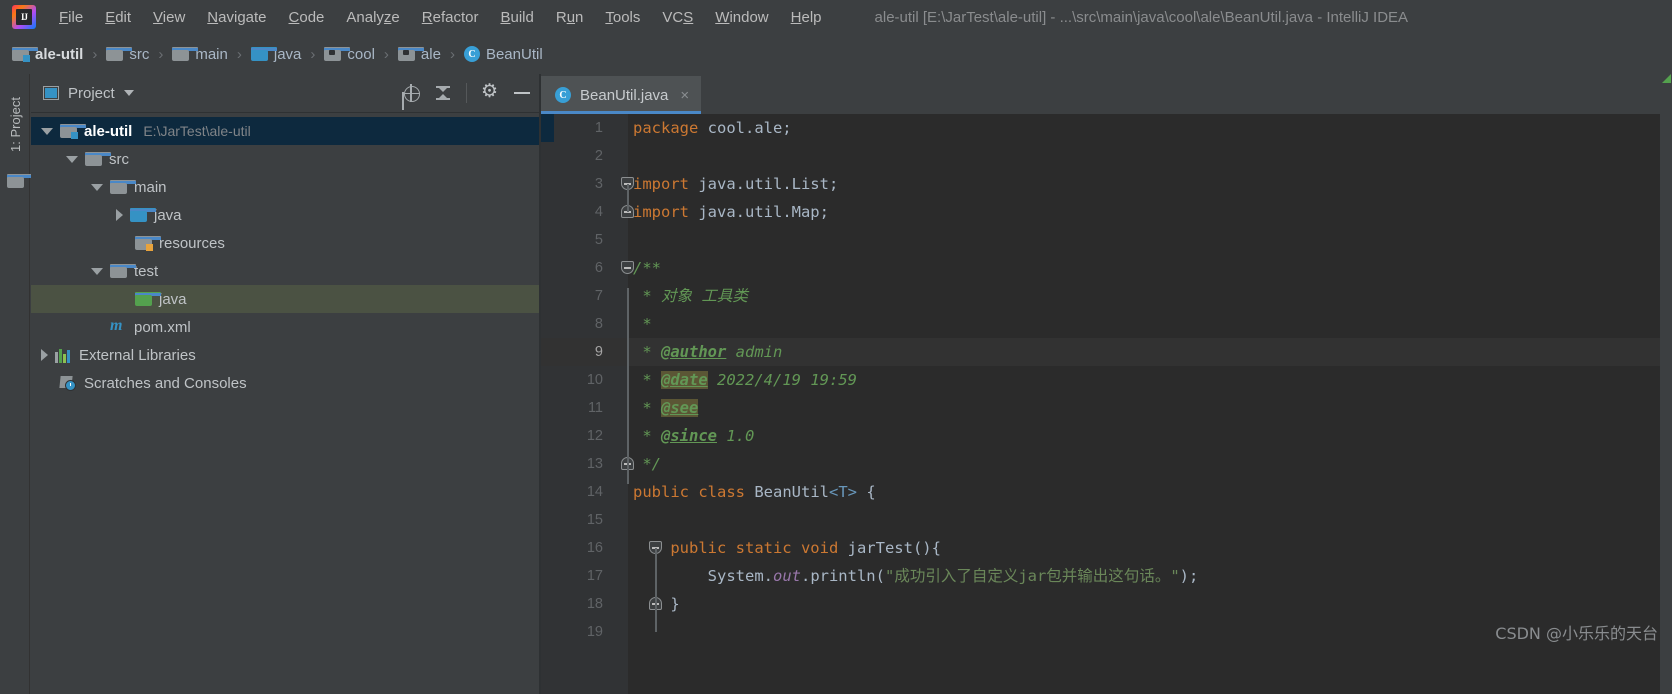  I want to click on menu-item-tools: Tools, so click(622, 17).